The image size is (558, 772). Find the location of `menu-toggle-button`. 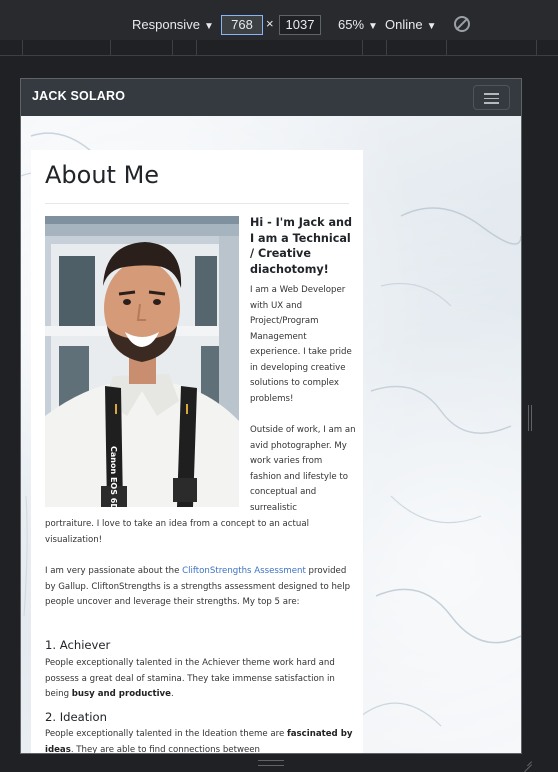

menu-toggle-button is located at coordinates (491, 97).